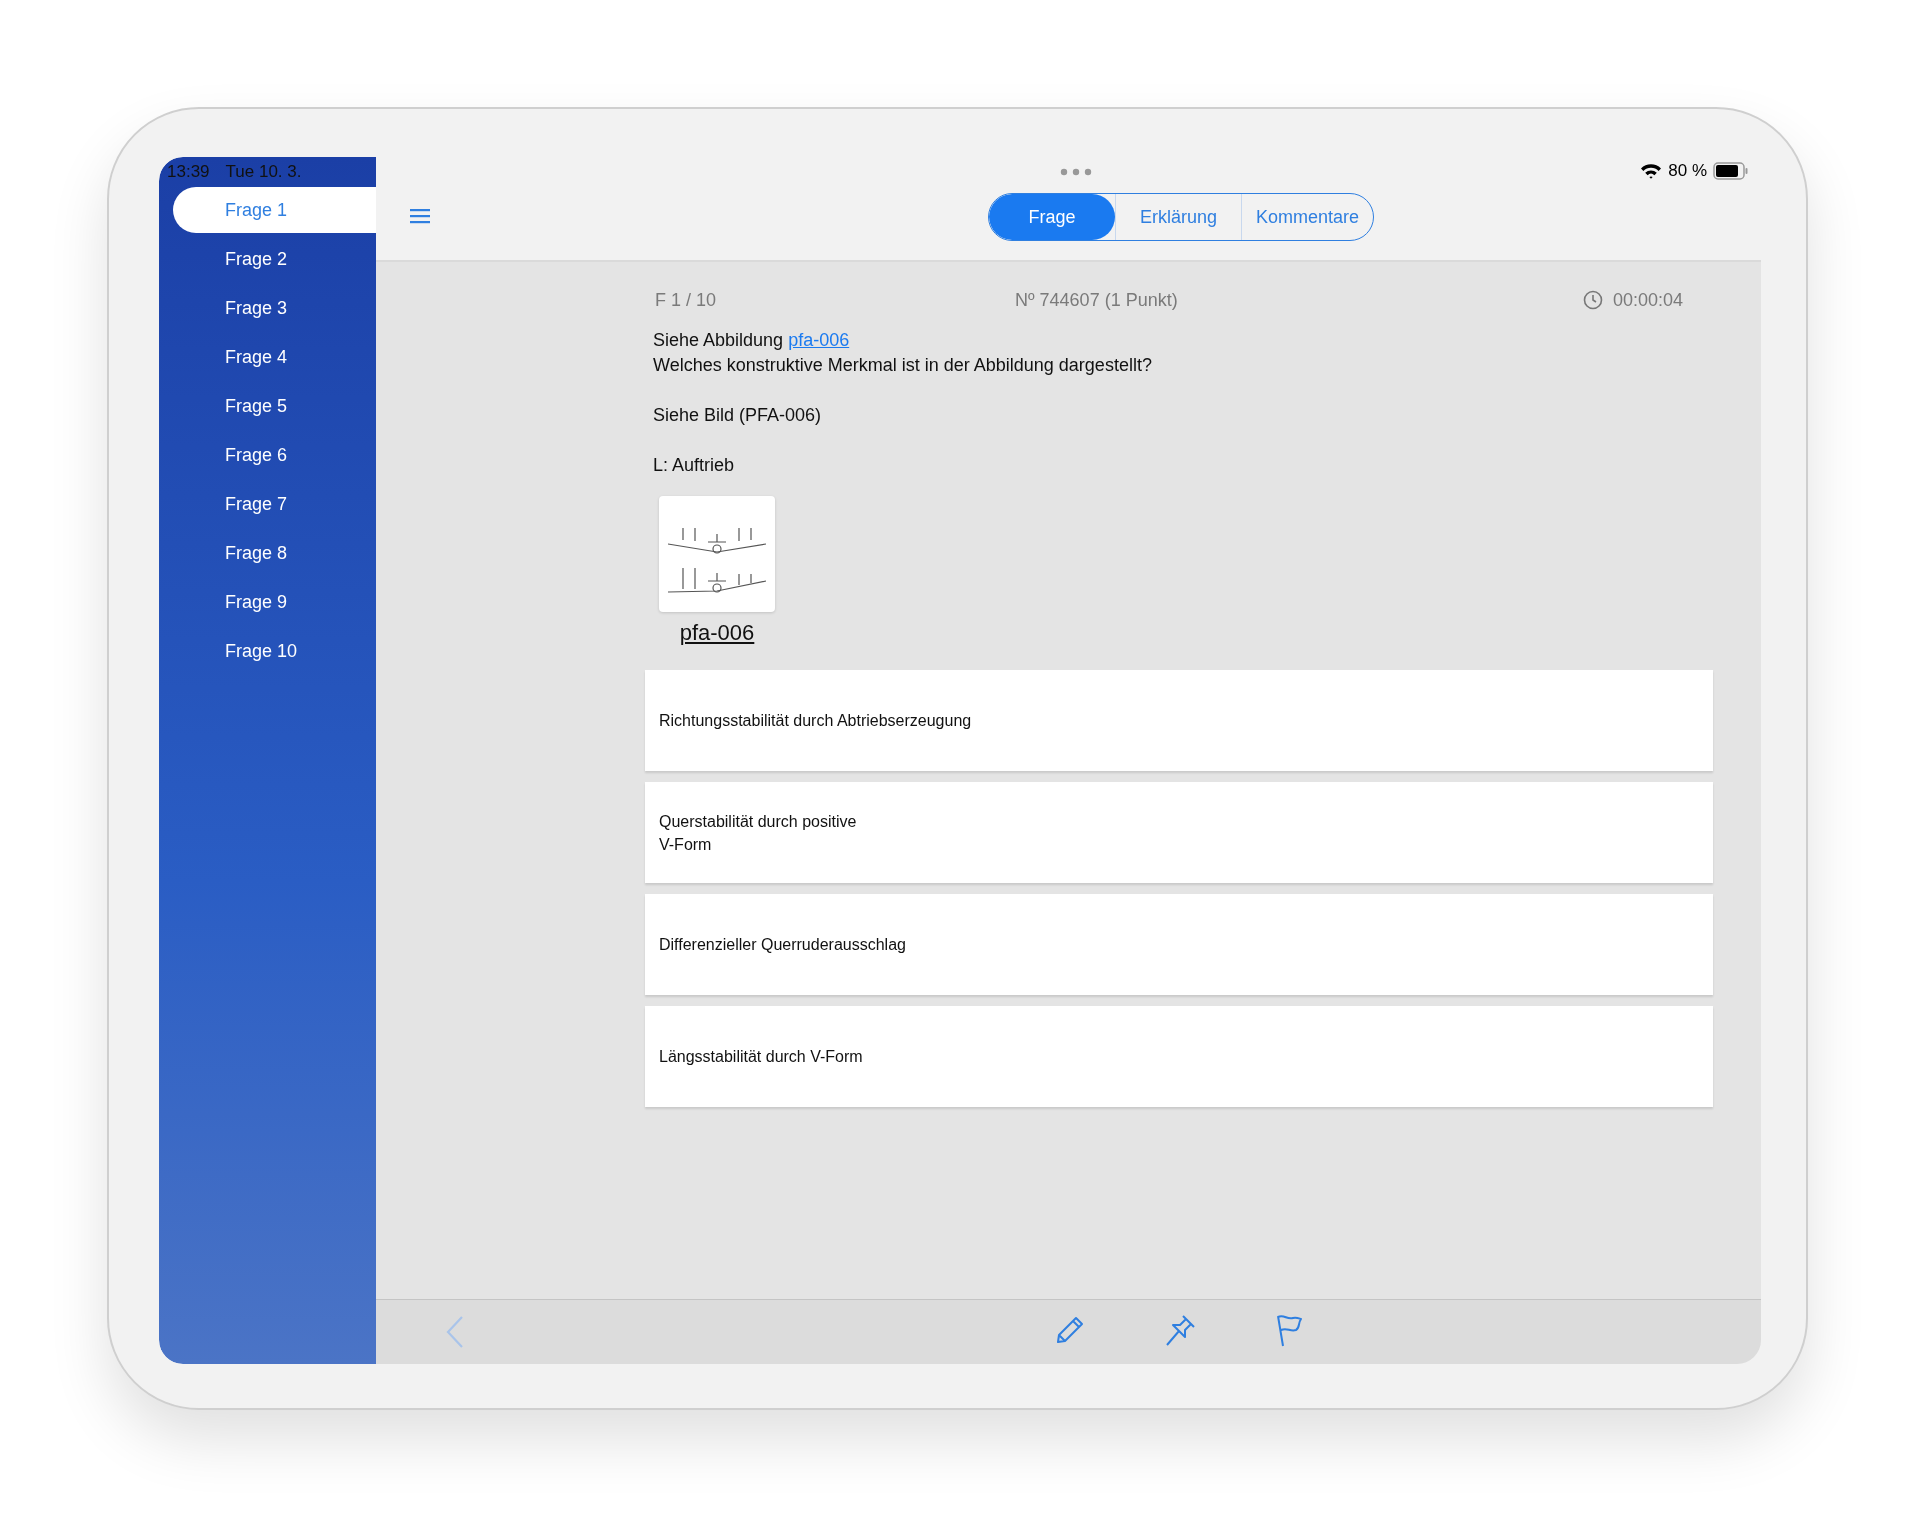 Image resolution: width=1920 pixels, height=1522 pixels. I want to click on sidebar-item: Frage 6, so click(274, 455).